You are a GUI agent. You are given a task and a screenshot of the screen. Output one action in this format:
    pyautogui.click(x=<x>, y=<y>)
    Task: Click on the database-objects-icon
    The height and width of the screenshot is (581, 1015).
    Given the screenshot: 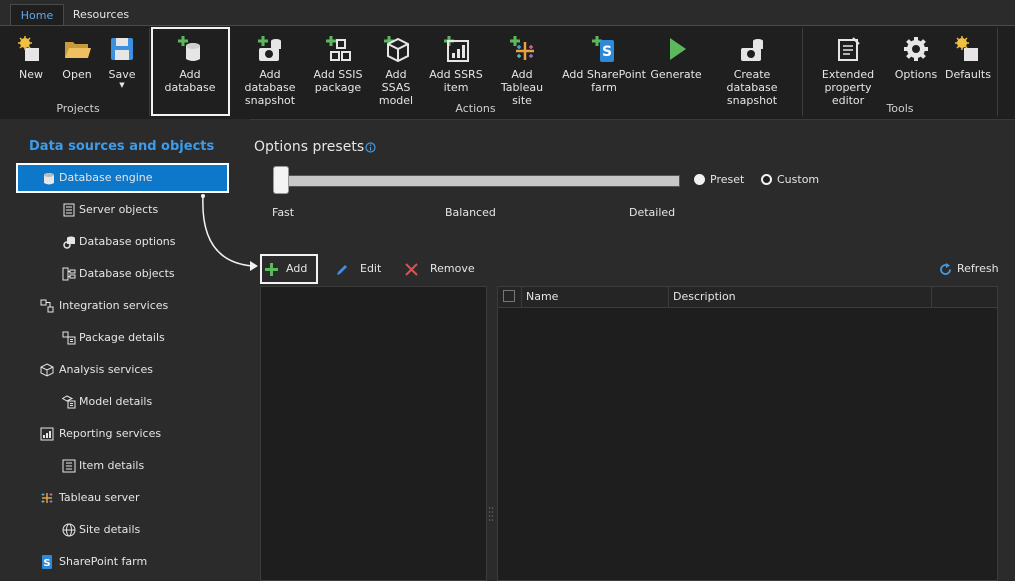 What is the action you would take?
    pyautogui.click(x=69, y=274)
    